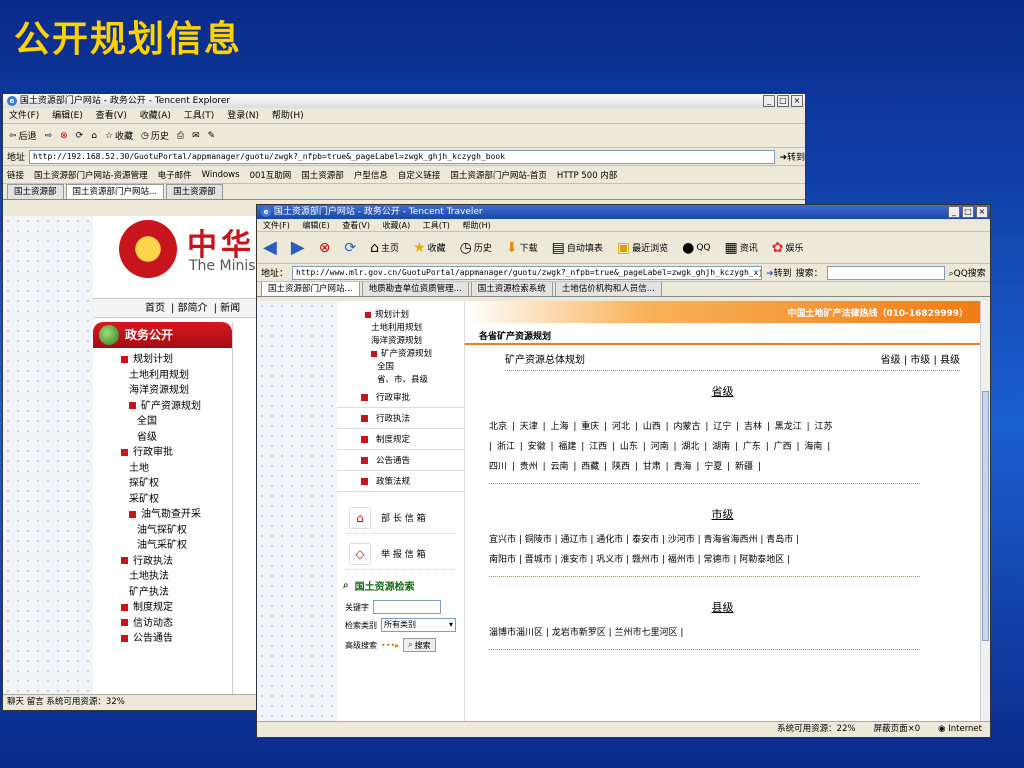 The height and width of the screenshot is (768, 1024). What do you see at coordinates (920, 358) in the screenshot?
I see `plan-levels: 省级 | 市级 | 县级` at bounding box center [920, 358].